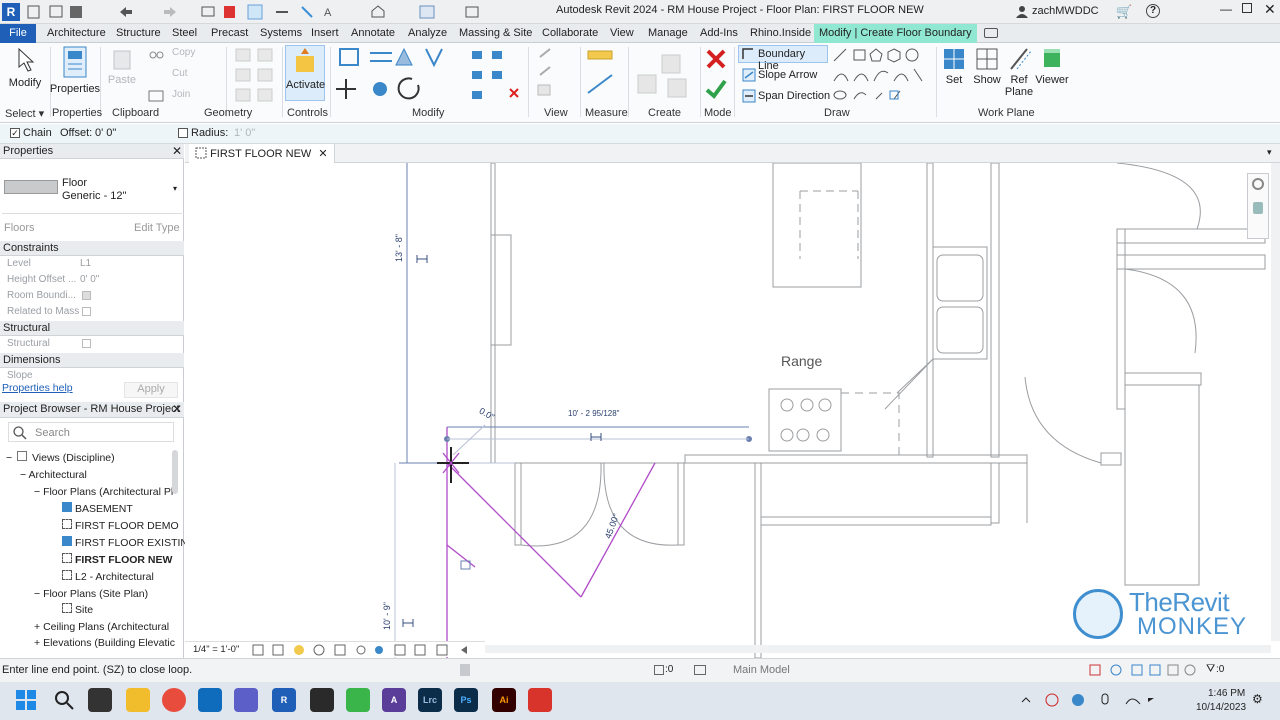 Image resolution: width=1280 pixels, height=720 pixels. I want to click on tab-modify-create-floor-boundary: Modify | Create Floor Boundary, so click(895, 33).